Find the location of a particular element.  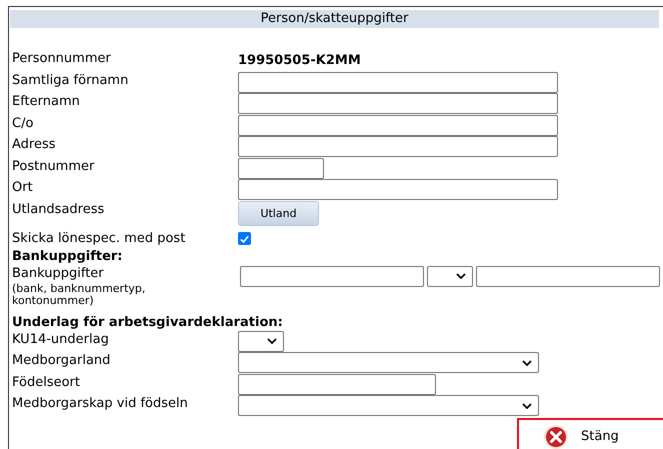

close-button: Stäng is located at coordinates (590, 433).